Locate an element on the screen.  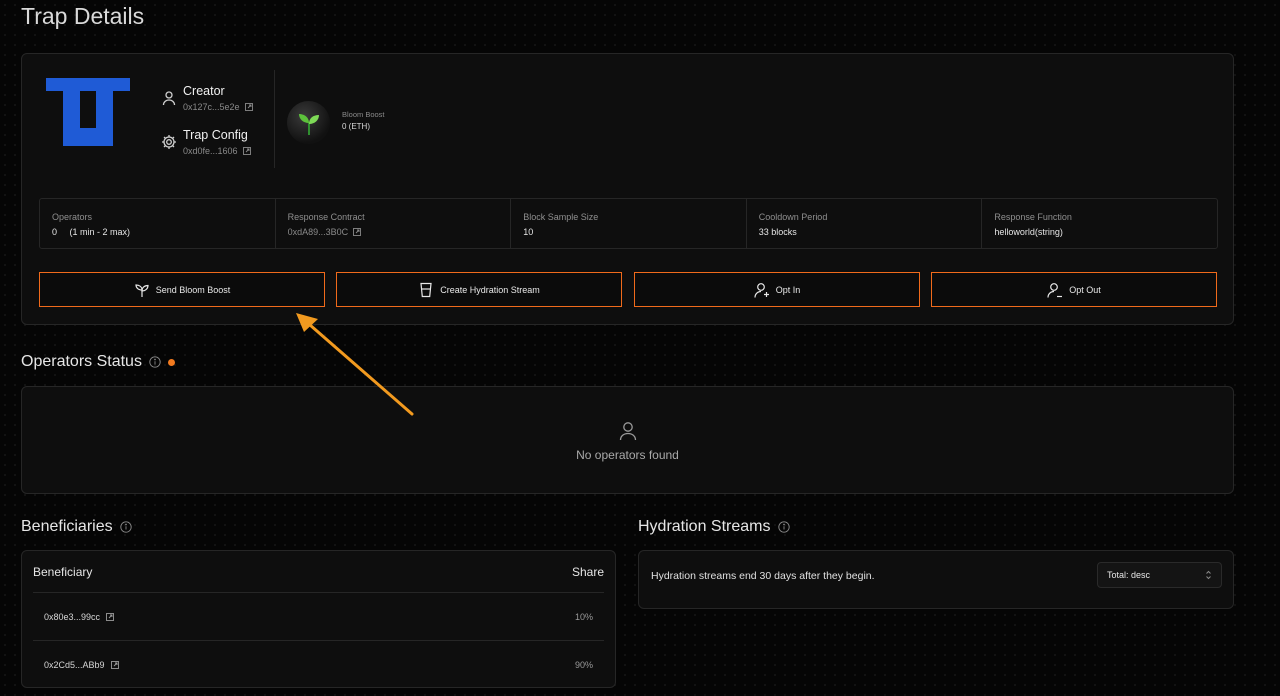
beneficiary-address: 0x80e3...99cc is located at coordinates (72, 617).